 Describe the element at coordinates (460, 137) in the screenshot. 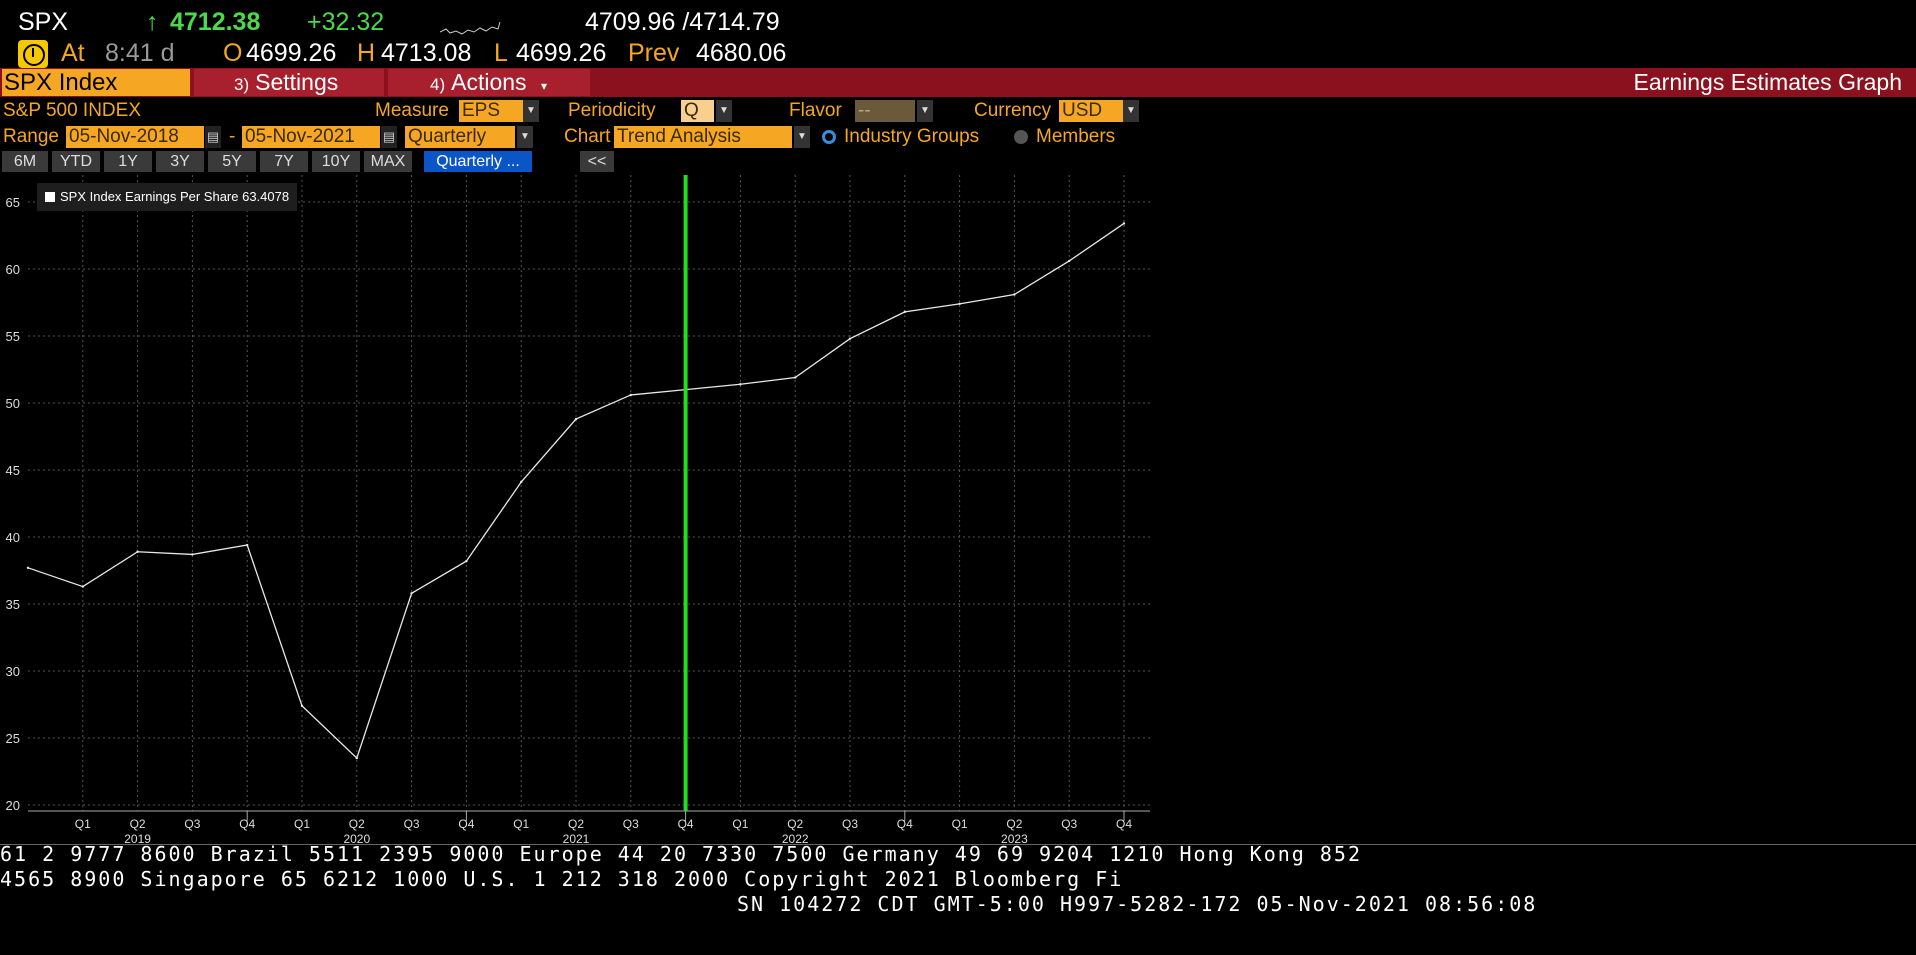

I see `range-periodicity-select: Quarterly` at that location.